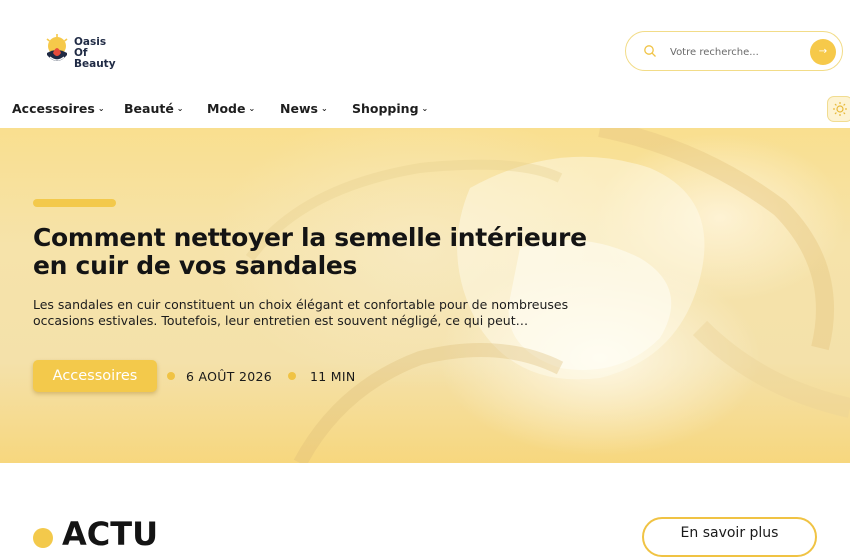 The width and height of the screenshot is (850, 557). What do you see at coordinates (95, 63) in the screenshot?
I see `logo-line: Beauty` at bounding box center [95, 63].